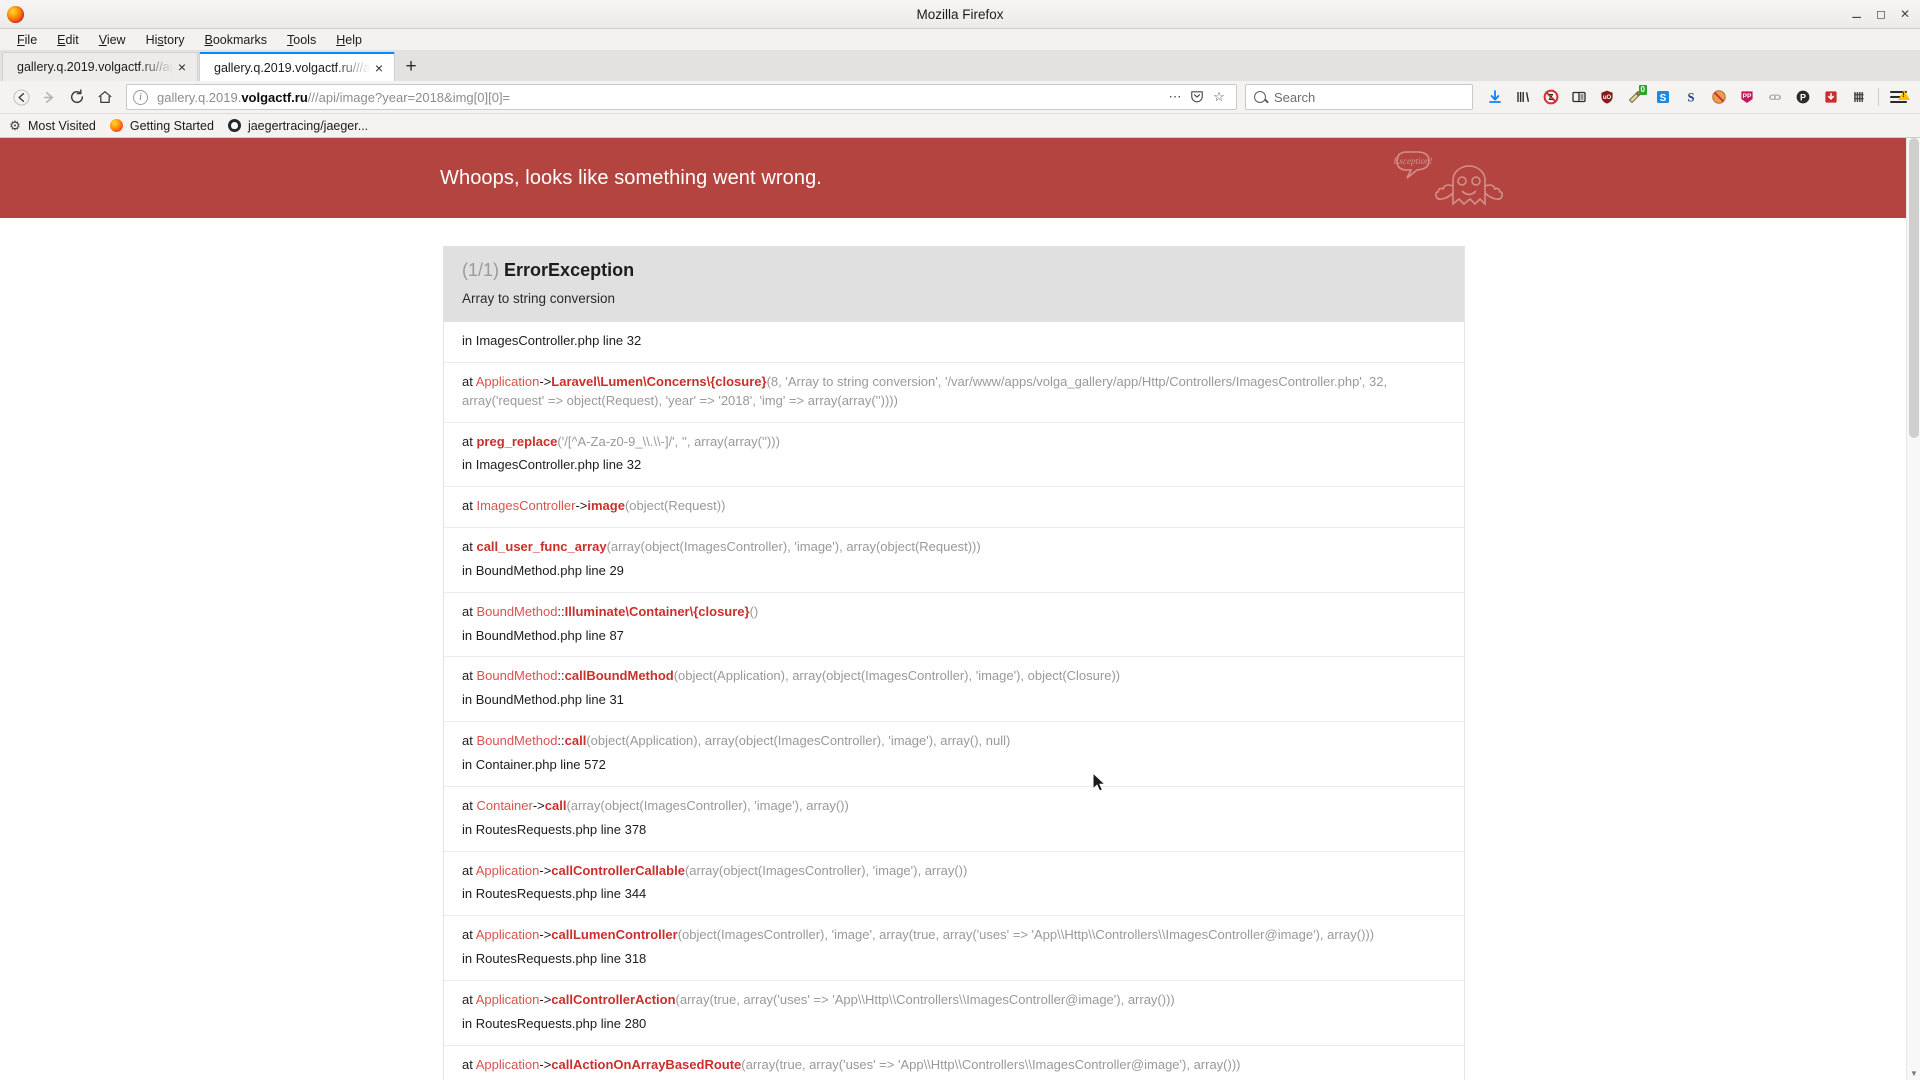  I want to click on downloads-icon, so click(1494, 97).